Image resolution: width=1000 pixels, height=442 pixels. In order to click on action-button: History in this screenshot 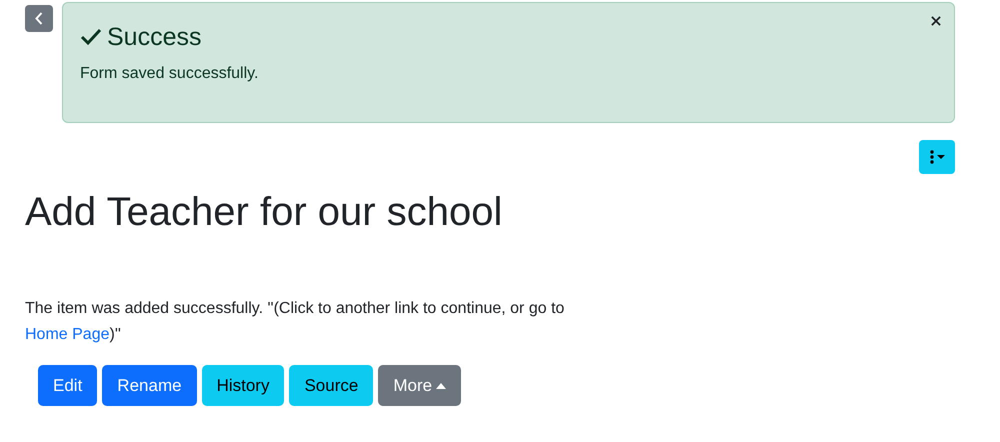, I will do `click(243, 385)`.